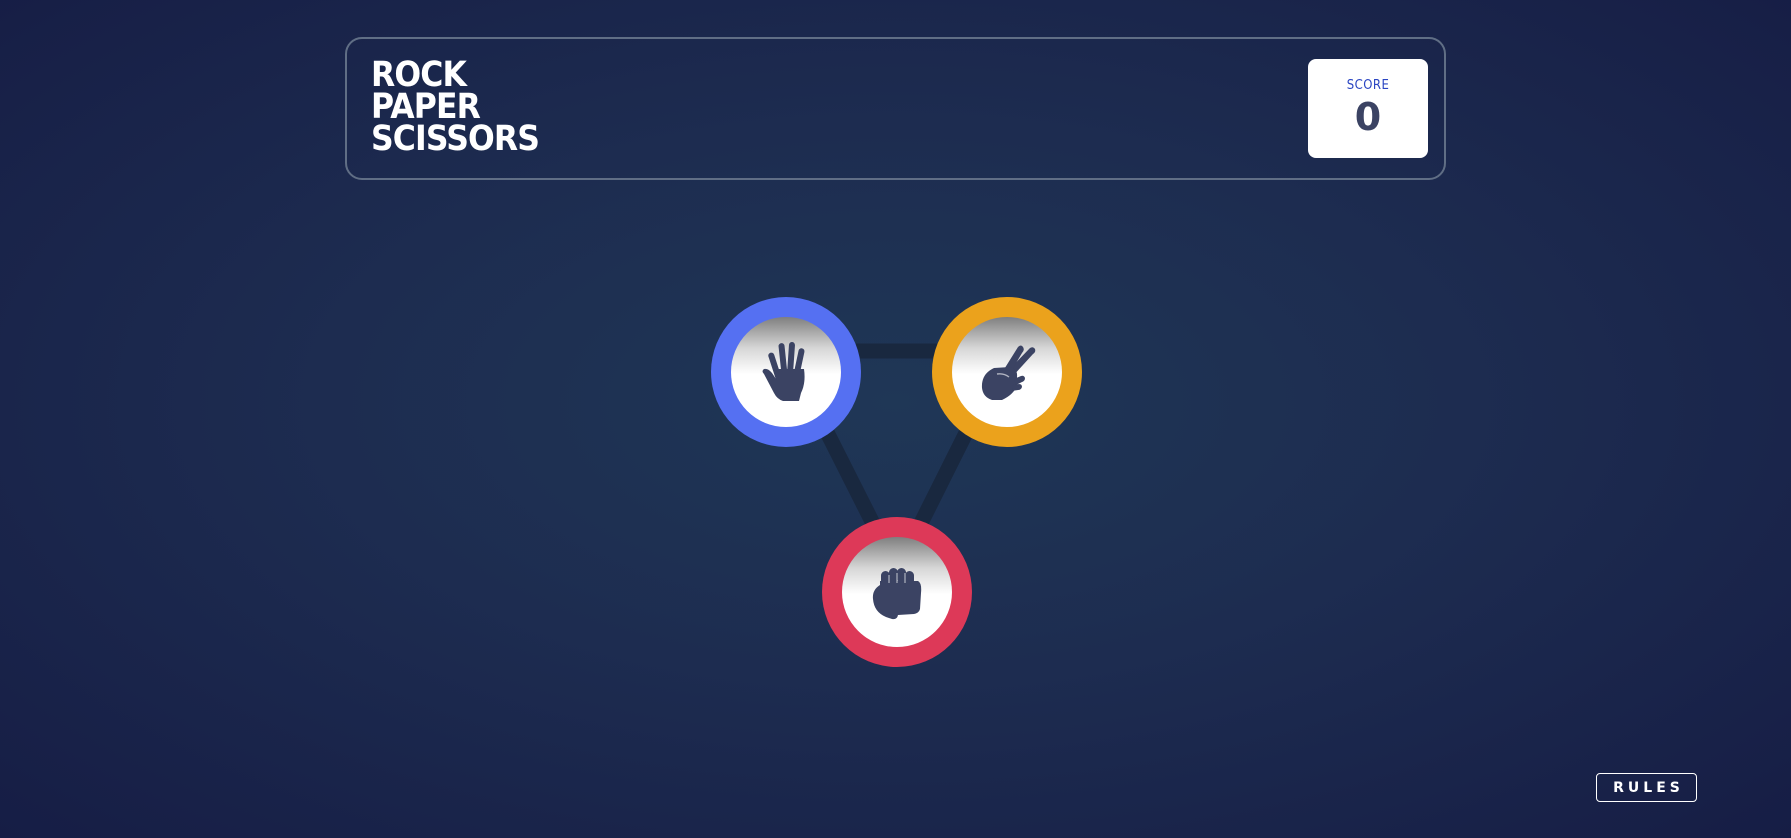 The width and height of the screenshot is (1791, 838). I want to click on rules-button: RULES, so click(1646, 787).